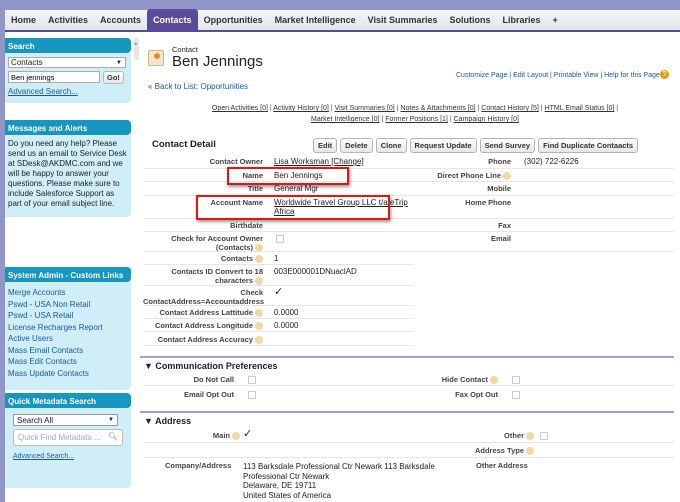 This screenshot has width=680, height=502. I want to click on admin-link: Merge Accounts, so click(68, 293).